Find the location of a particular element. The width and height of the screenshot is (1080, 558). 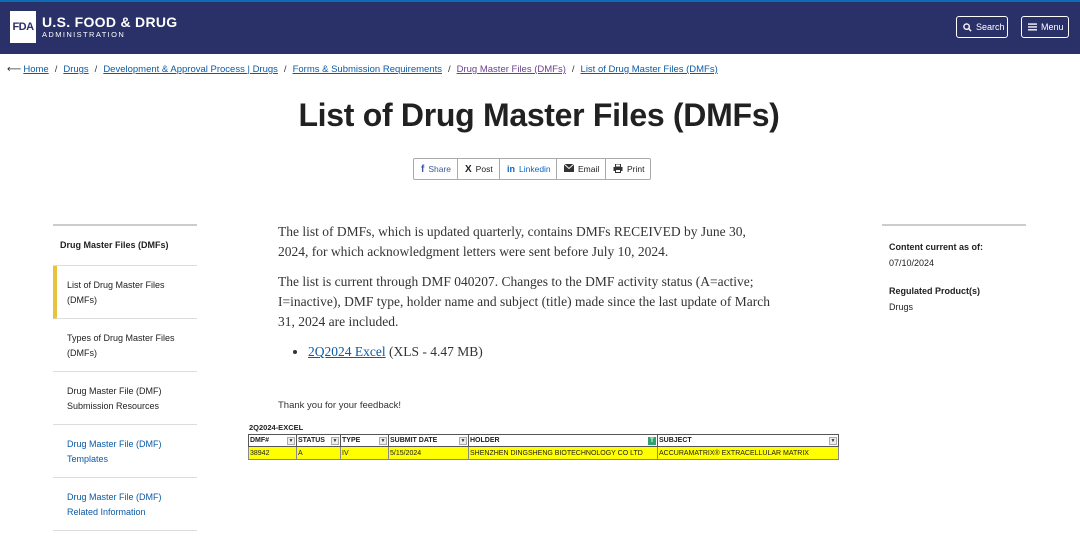

logo-line1: U.S. FOOD & DRUG is located at coordinates (110, 22).